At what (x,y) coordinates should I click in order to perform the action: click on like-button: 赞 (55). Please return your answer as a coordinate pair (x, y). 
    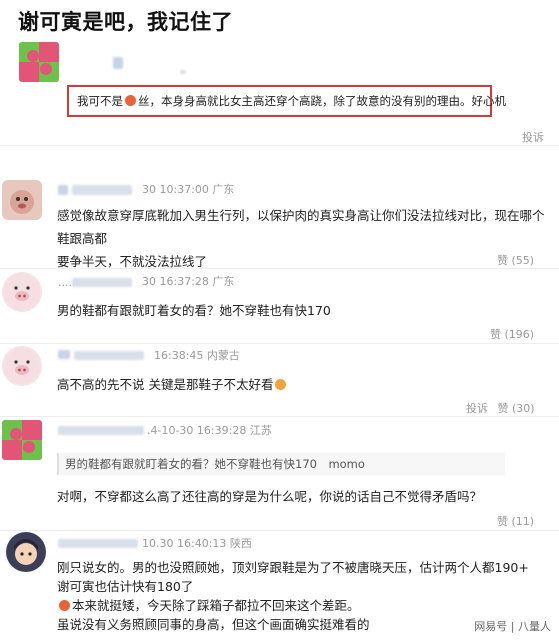
    Looking at the image, I should click on (515, 260).